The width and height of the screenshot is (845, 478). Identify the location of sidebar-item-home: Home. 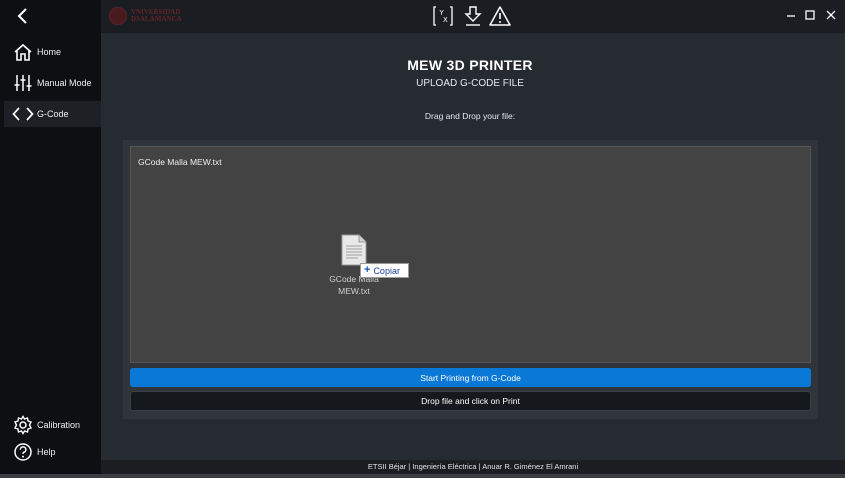
(52, 52).